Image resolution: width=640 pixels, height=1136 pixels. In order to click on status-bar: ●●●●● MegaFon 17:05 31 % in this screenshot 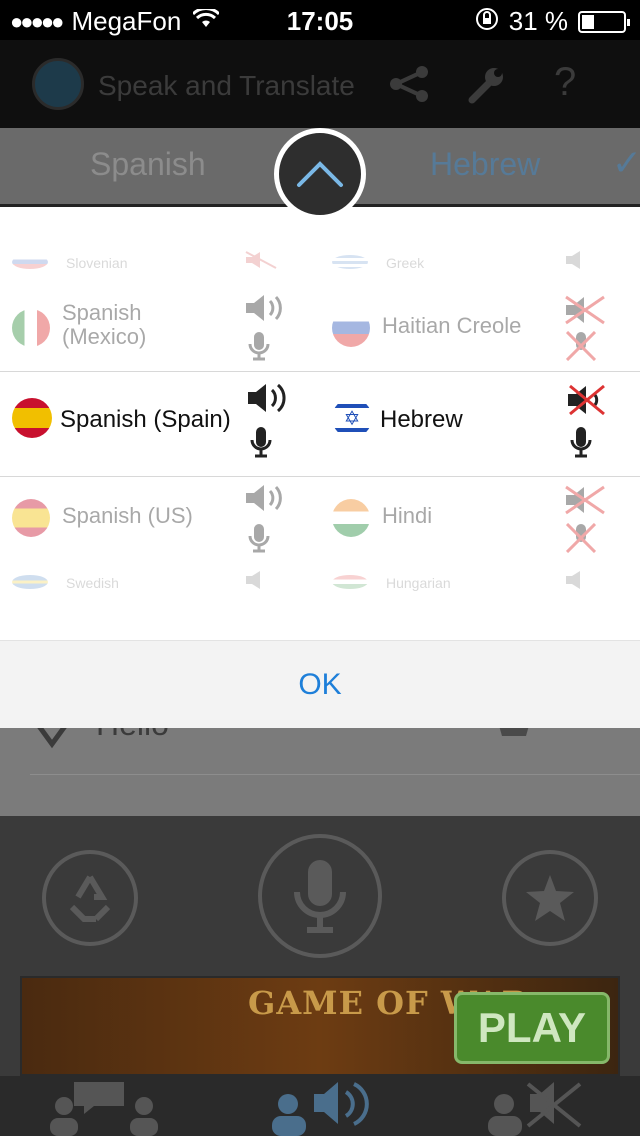, I will do `click(320, 20)`.